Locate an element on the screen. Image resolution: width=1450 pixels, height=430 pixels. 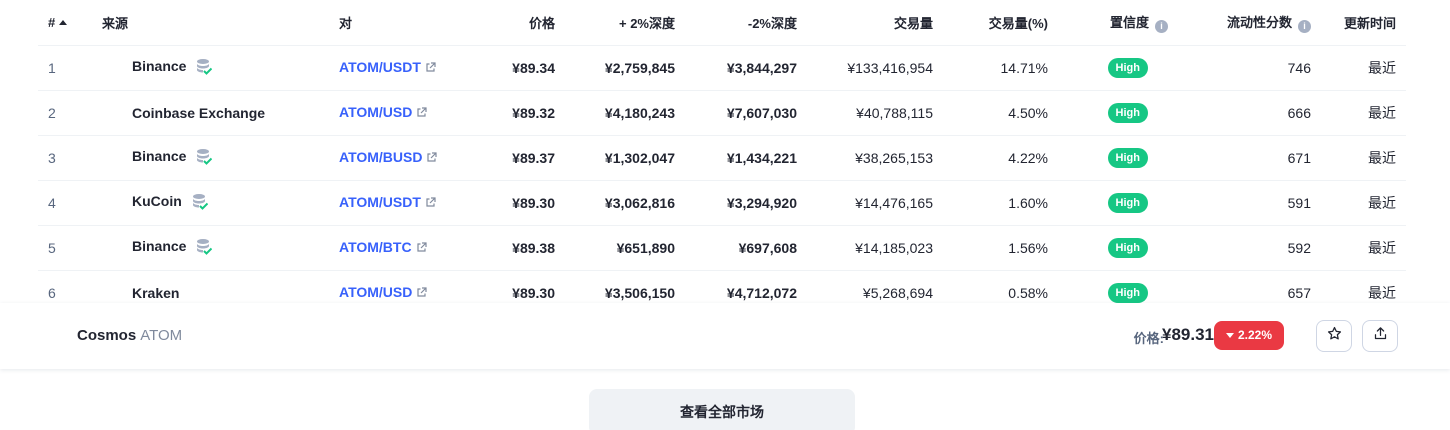
row-liquidity: 671 is located at coordinates (1239, 158).